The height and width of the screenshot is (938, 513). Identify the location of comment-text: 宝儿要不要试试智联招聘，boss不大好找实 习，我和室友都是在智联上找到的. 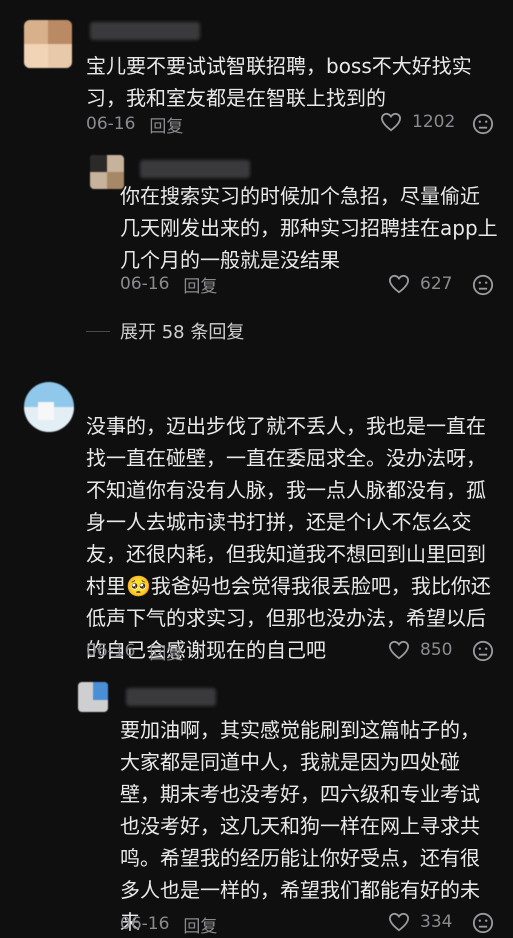
(279, 82).